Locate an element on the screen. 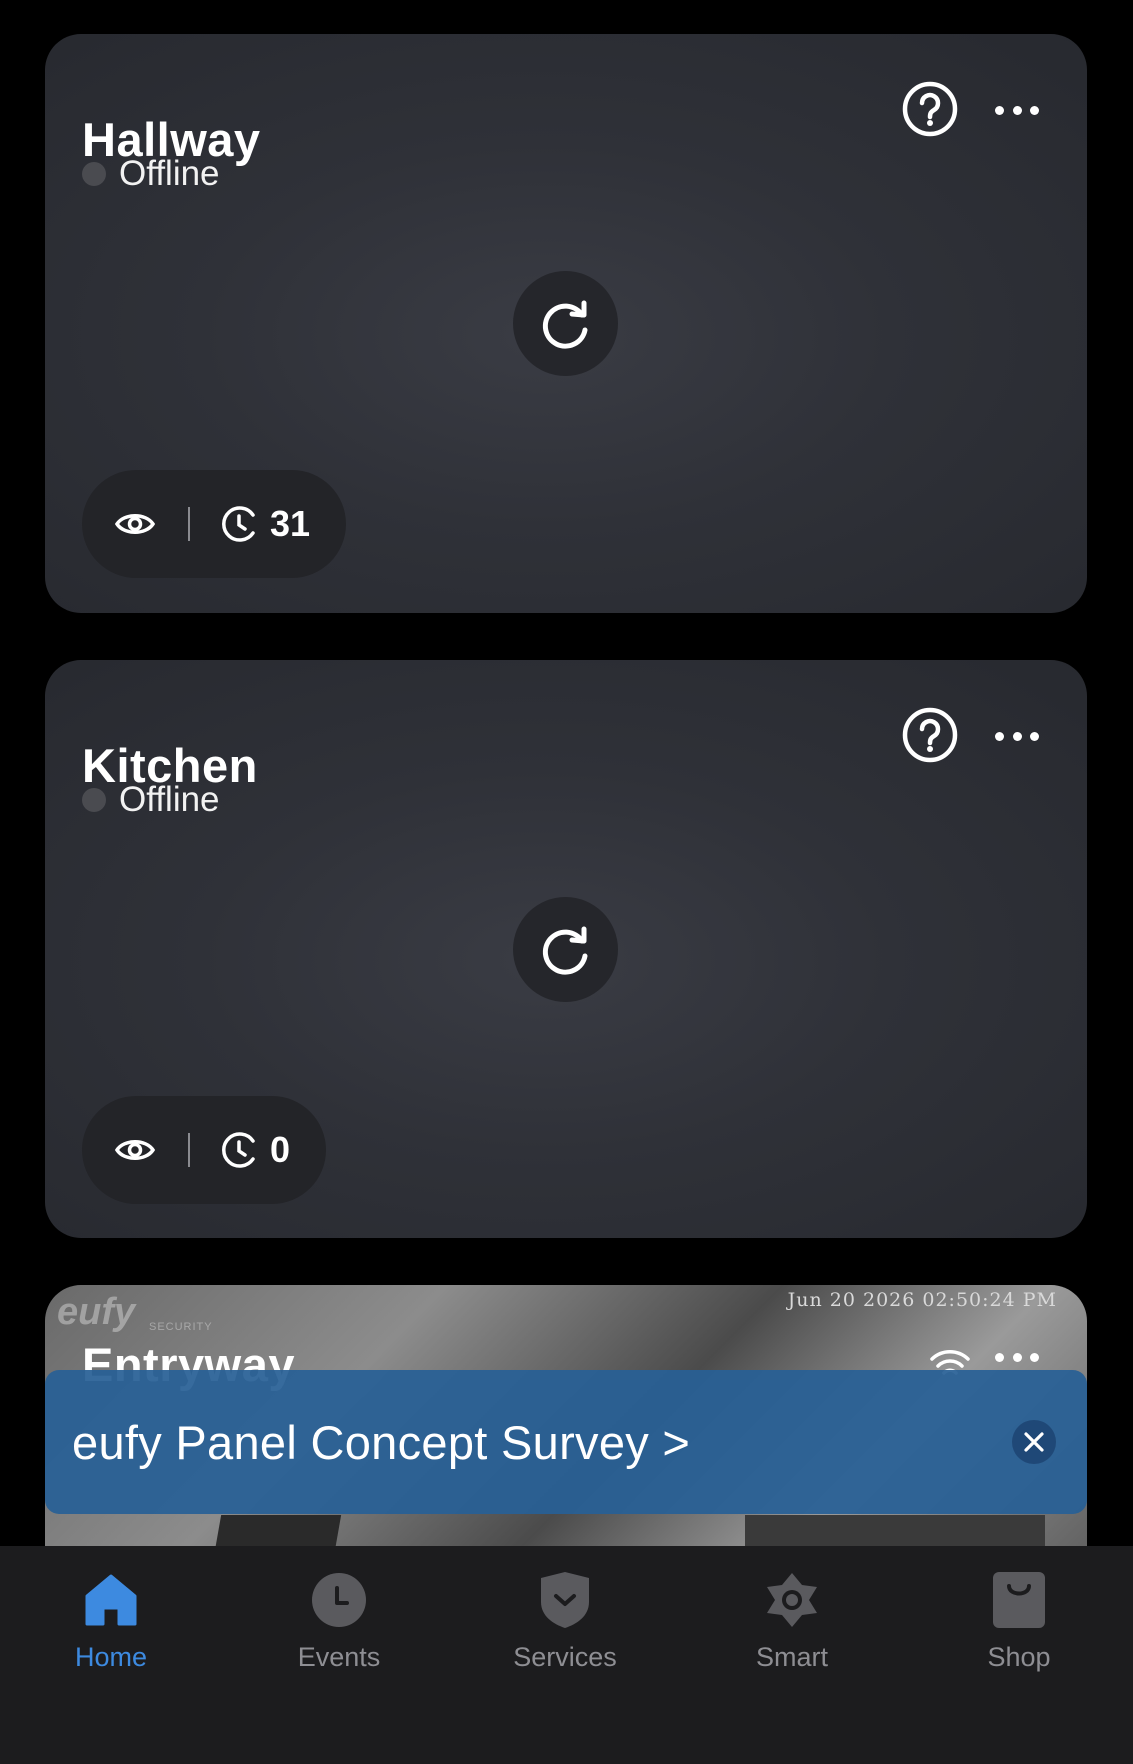  feed-timestamp: Jun 20 2026 02:50:24 PM is located at coordinates (922, 1300).